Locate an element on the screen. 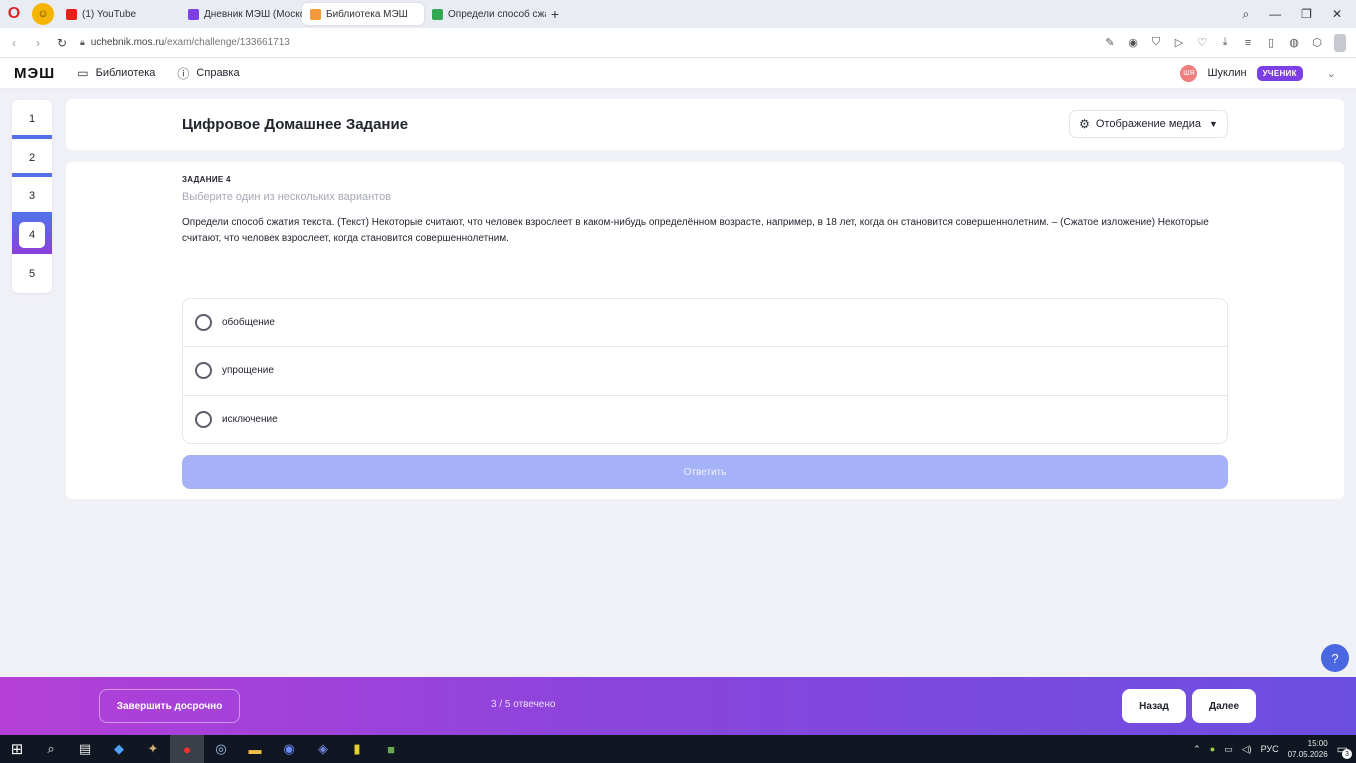 This screenshot has width=1356, height=763. question-number: 5 is located at coordinates (32, 273).